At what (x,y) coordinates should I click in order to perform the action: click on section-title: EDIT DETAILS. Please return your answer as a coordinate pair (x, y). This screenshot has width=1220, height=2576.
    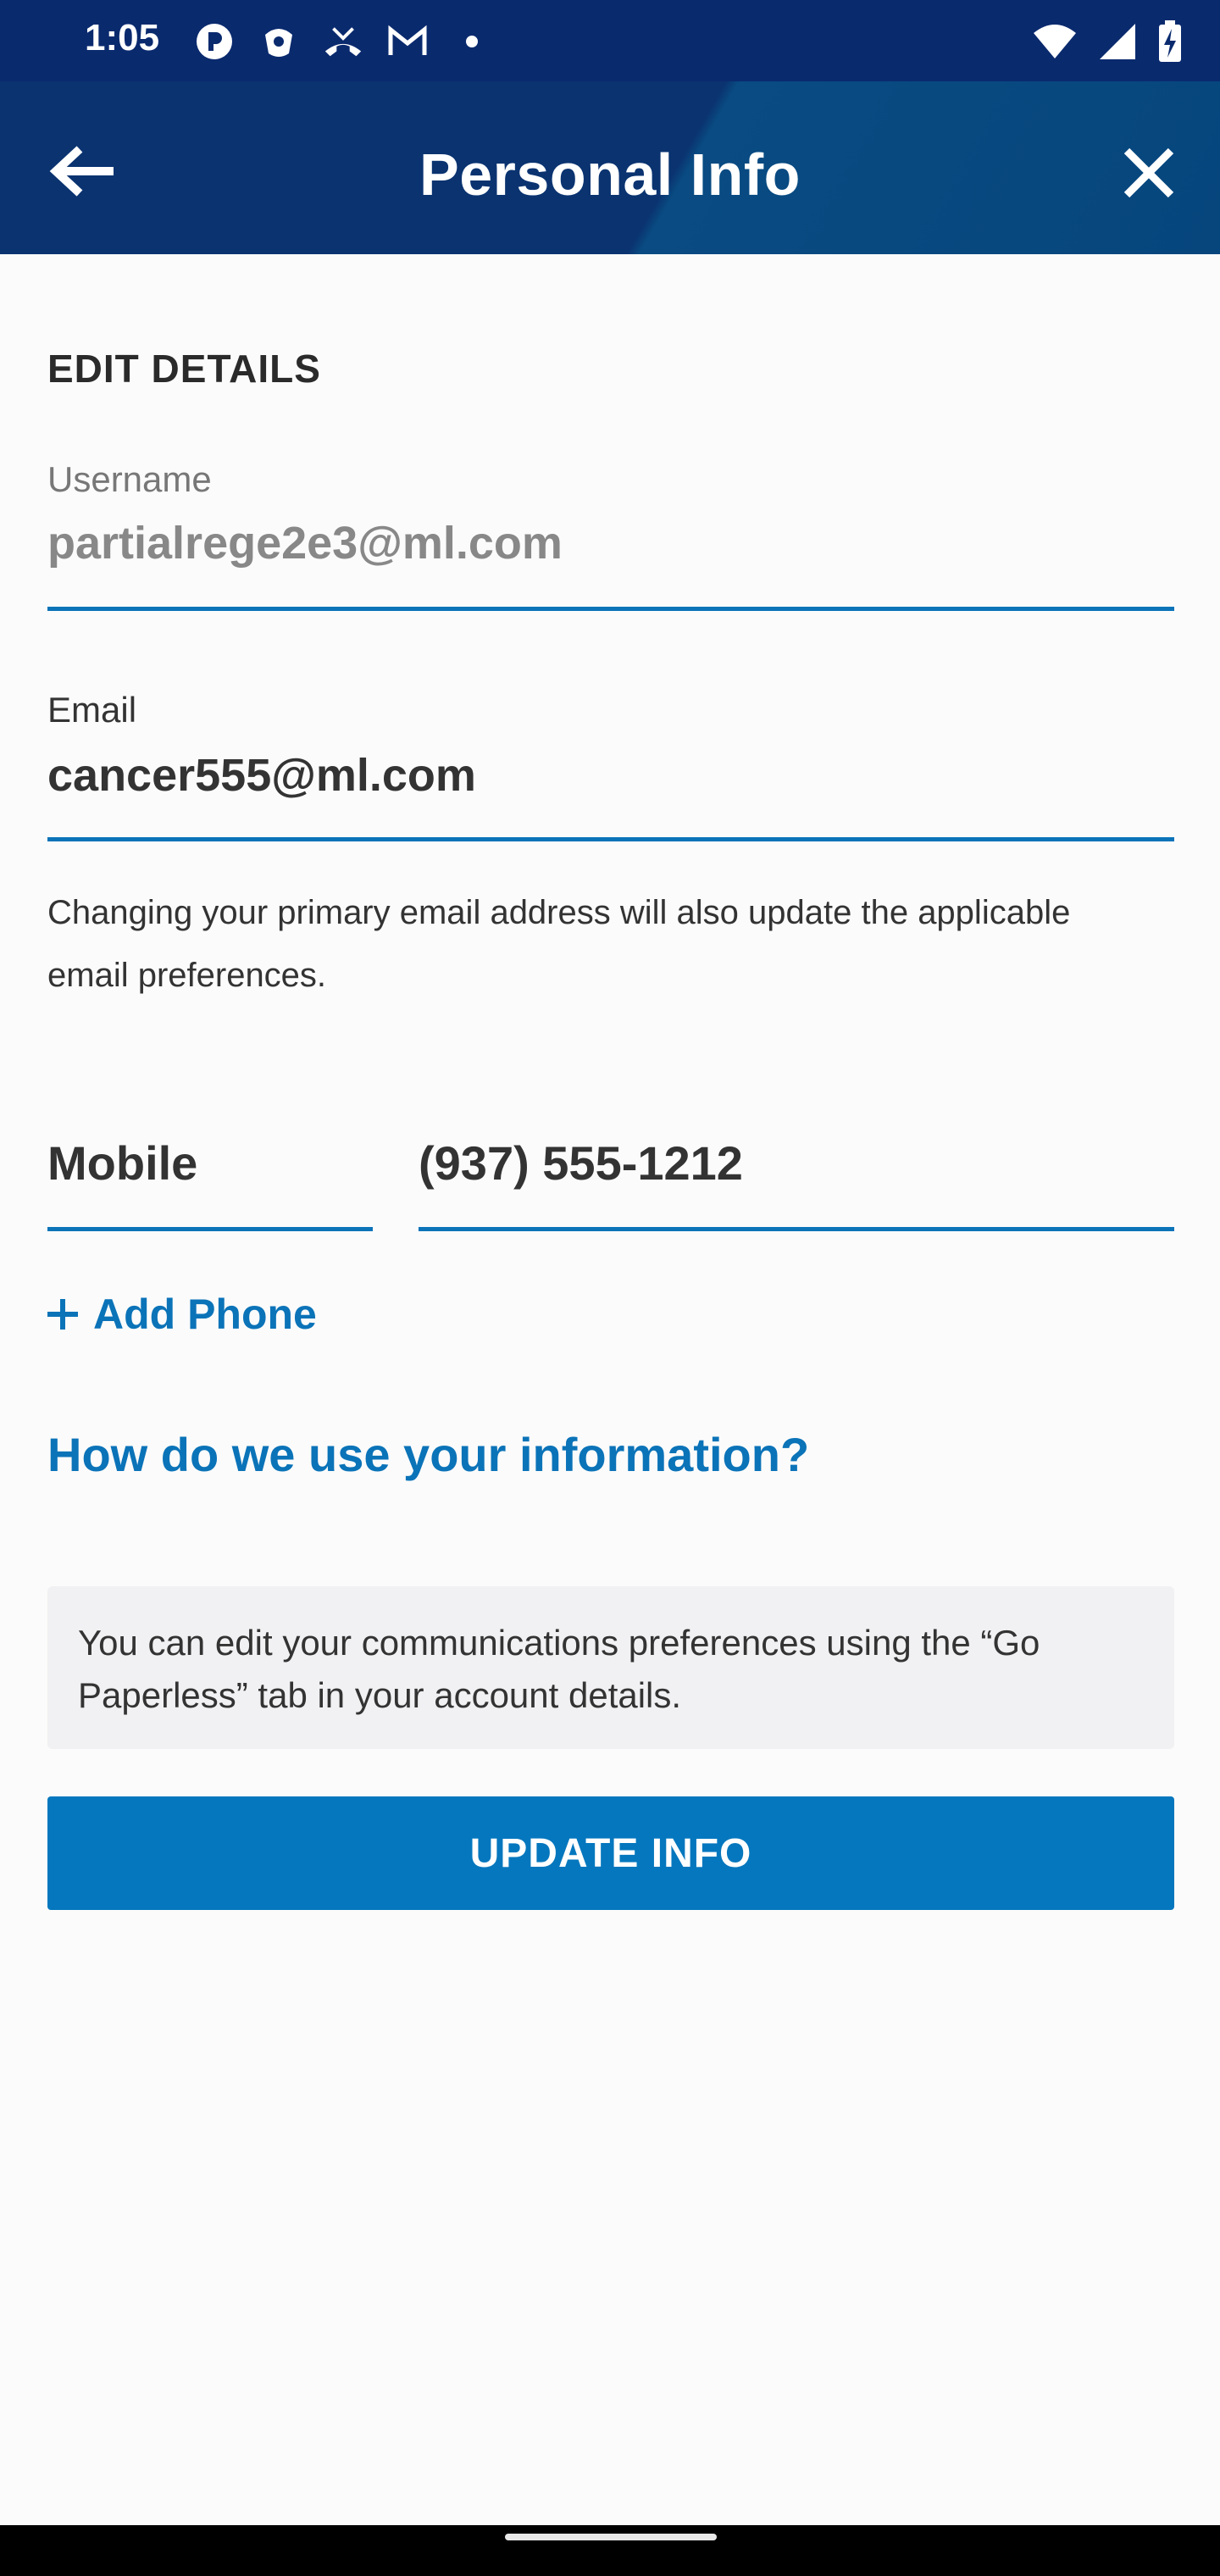
    Looking at the image, I should click on (184, 369).